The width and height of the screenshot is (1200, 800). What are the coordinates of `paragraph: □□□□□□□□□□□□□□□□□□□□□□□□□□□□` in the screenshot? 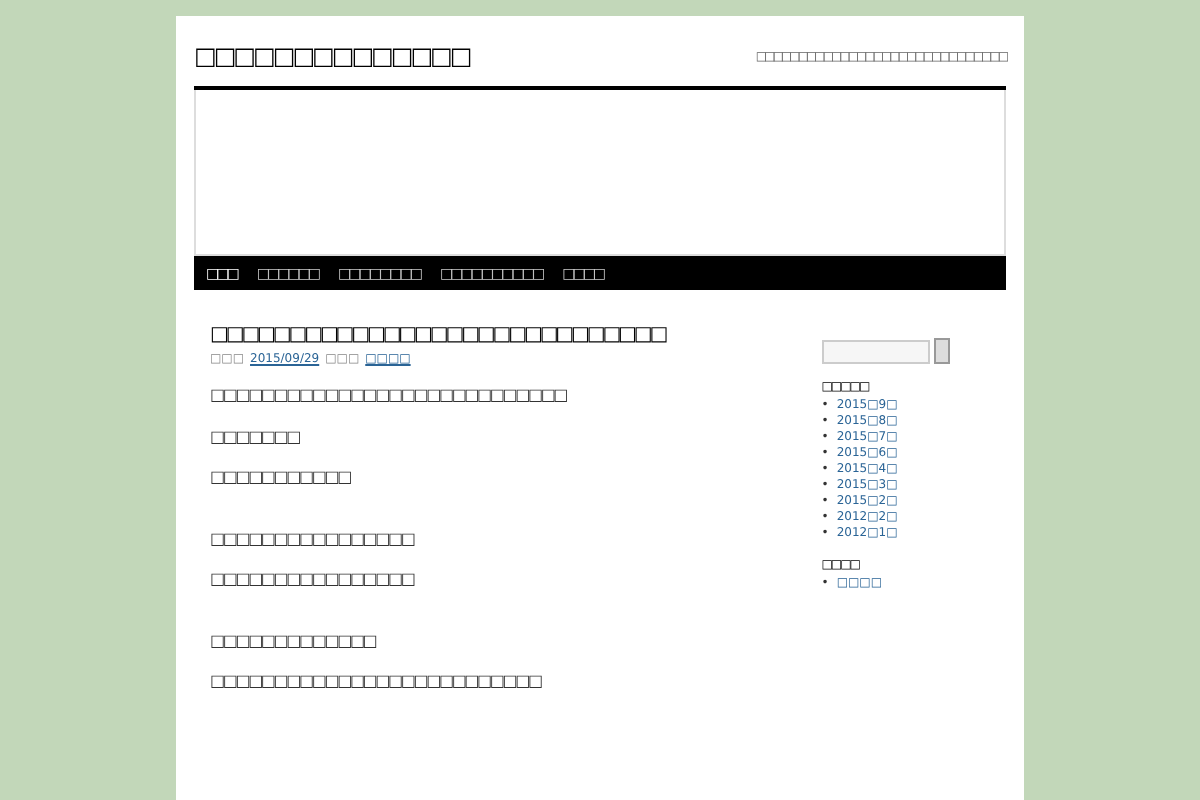 It's located at (389, 396).